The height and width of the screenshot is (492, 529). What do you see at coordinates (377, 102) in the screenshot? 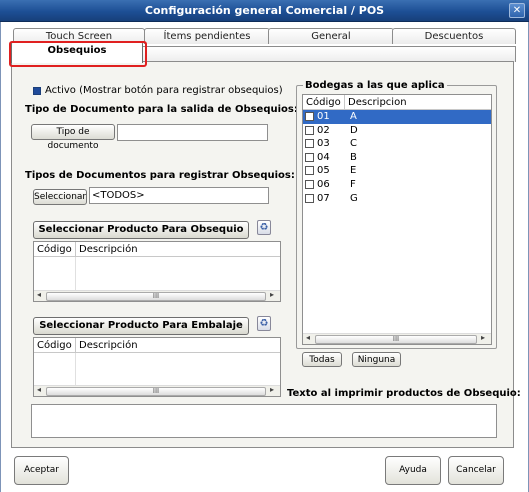
I see `col-descripcion: Descripcion` at bounding box center [377, 102].